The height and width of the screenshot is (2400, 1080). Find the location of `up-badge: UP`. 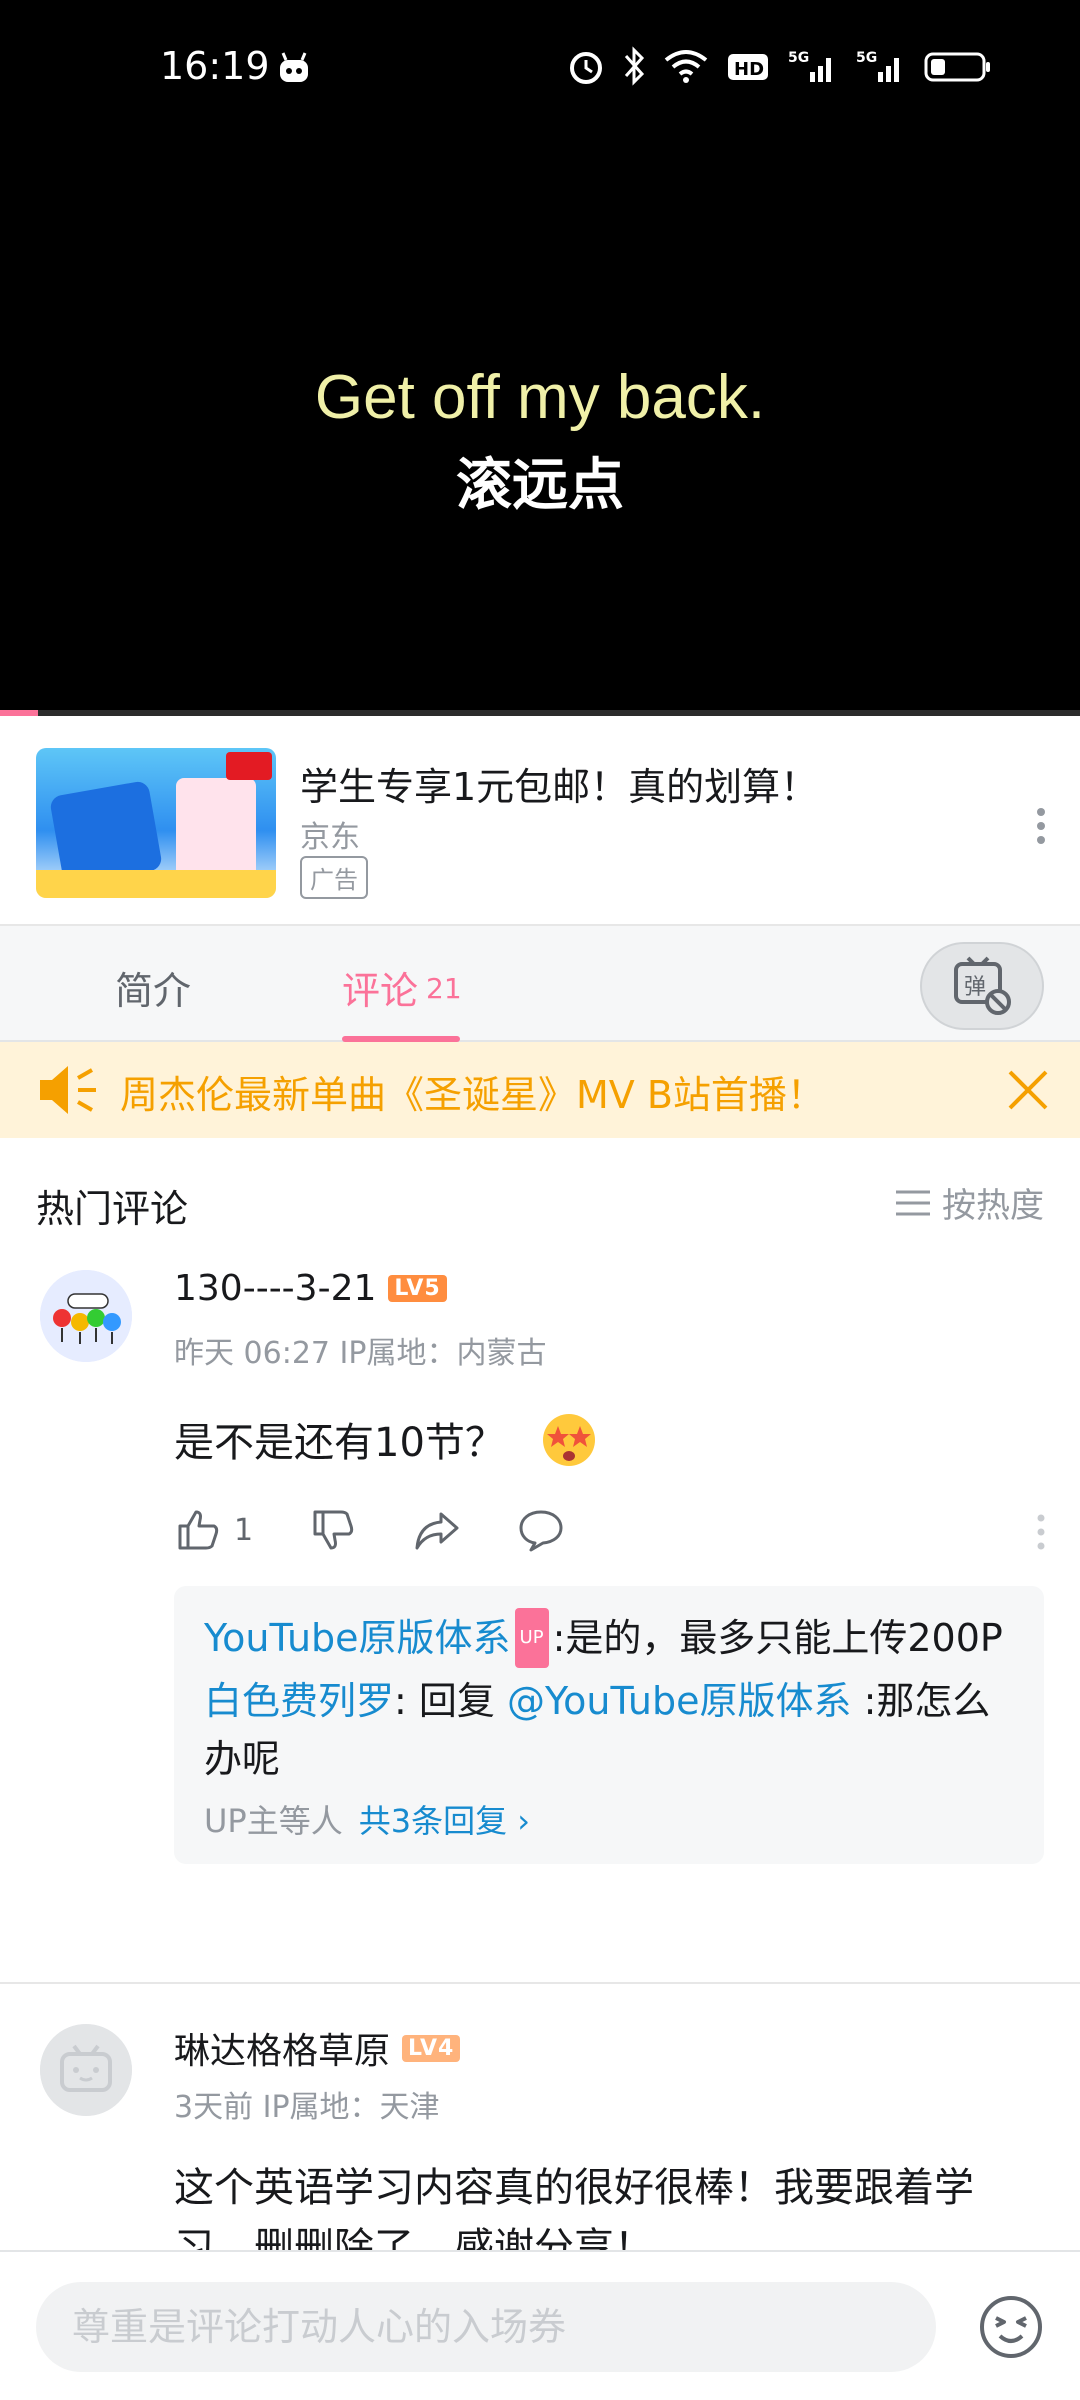

up-badge: UP is located at coordinates (531, 1638).